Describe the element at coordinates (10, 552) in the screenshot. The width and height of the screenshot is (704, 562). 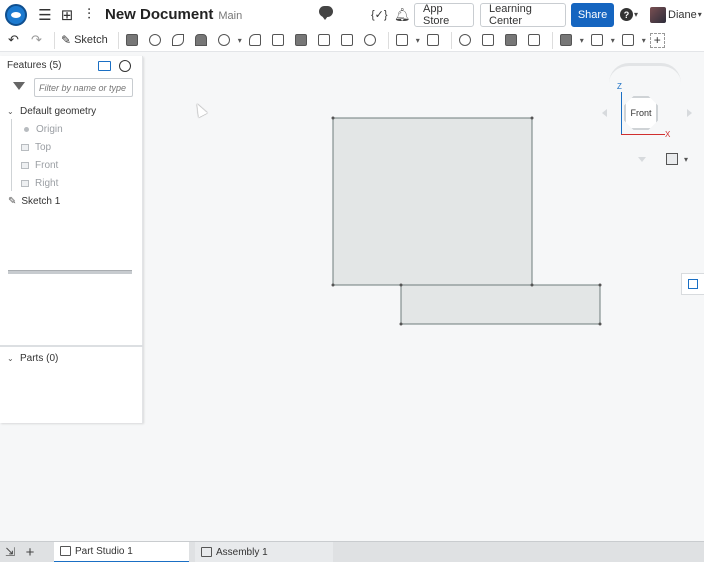
I see `tab-manager-icon: ⇲` at that location.